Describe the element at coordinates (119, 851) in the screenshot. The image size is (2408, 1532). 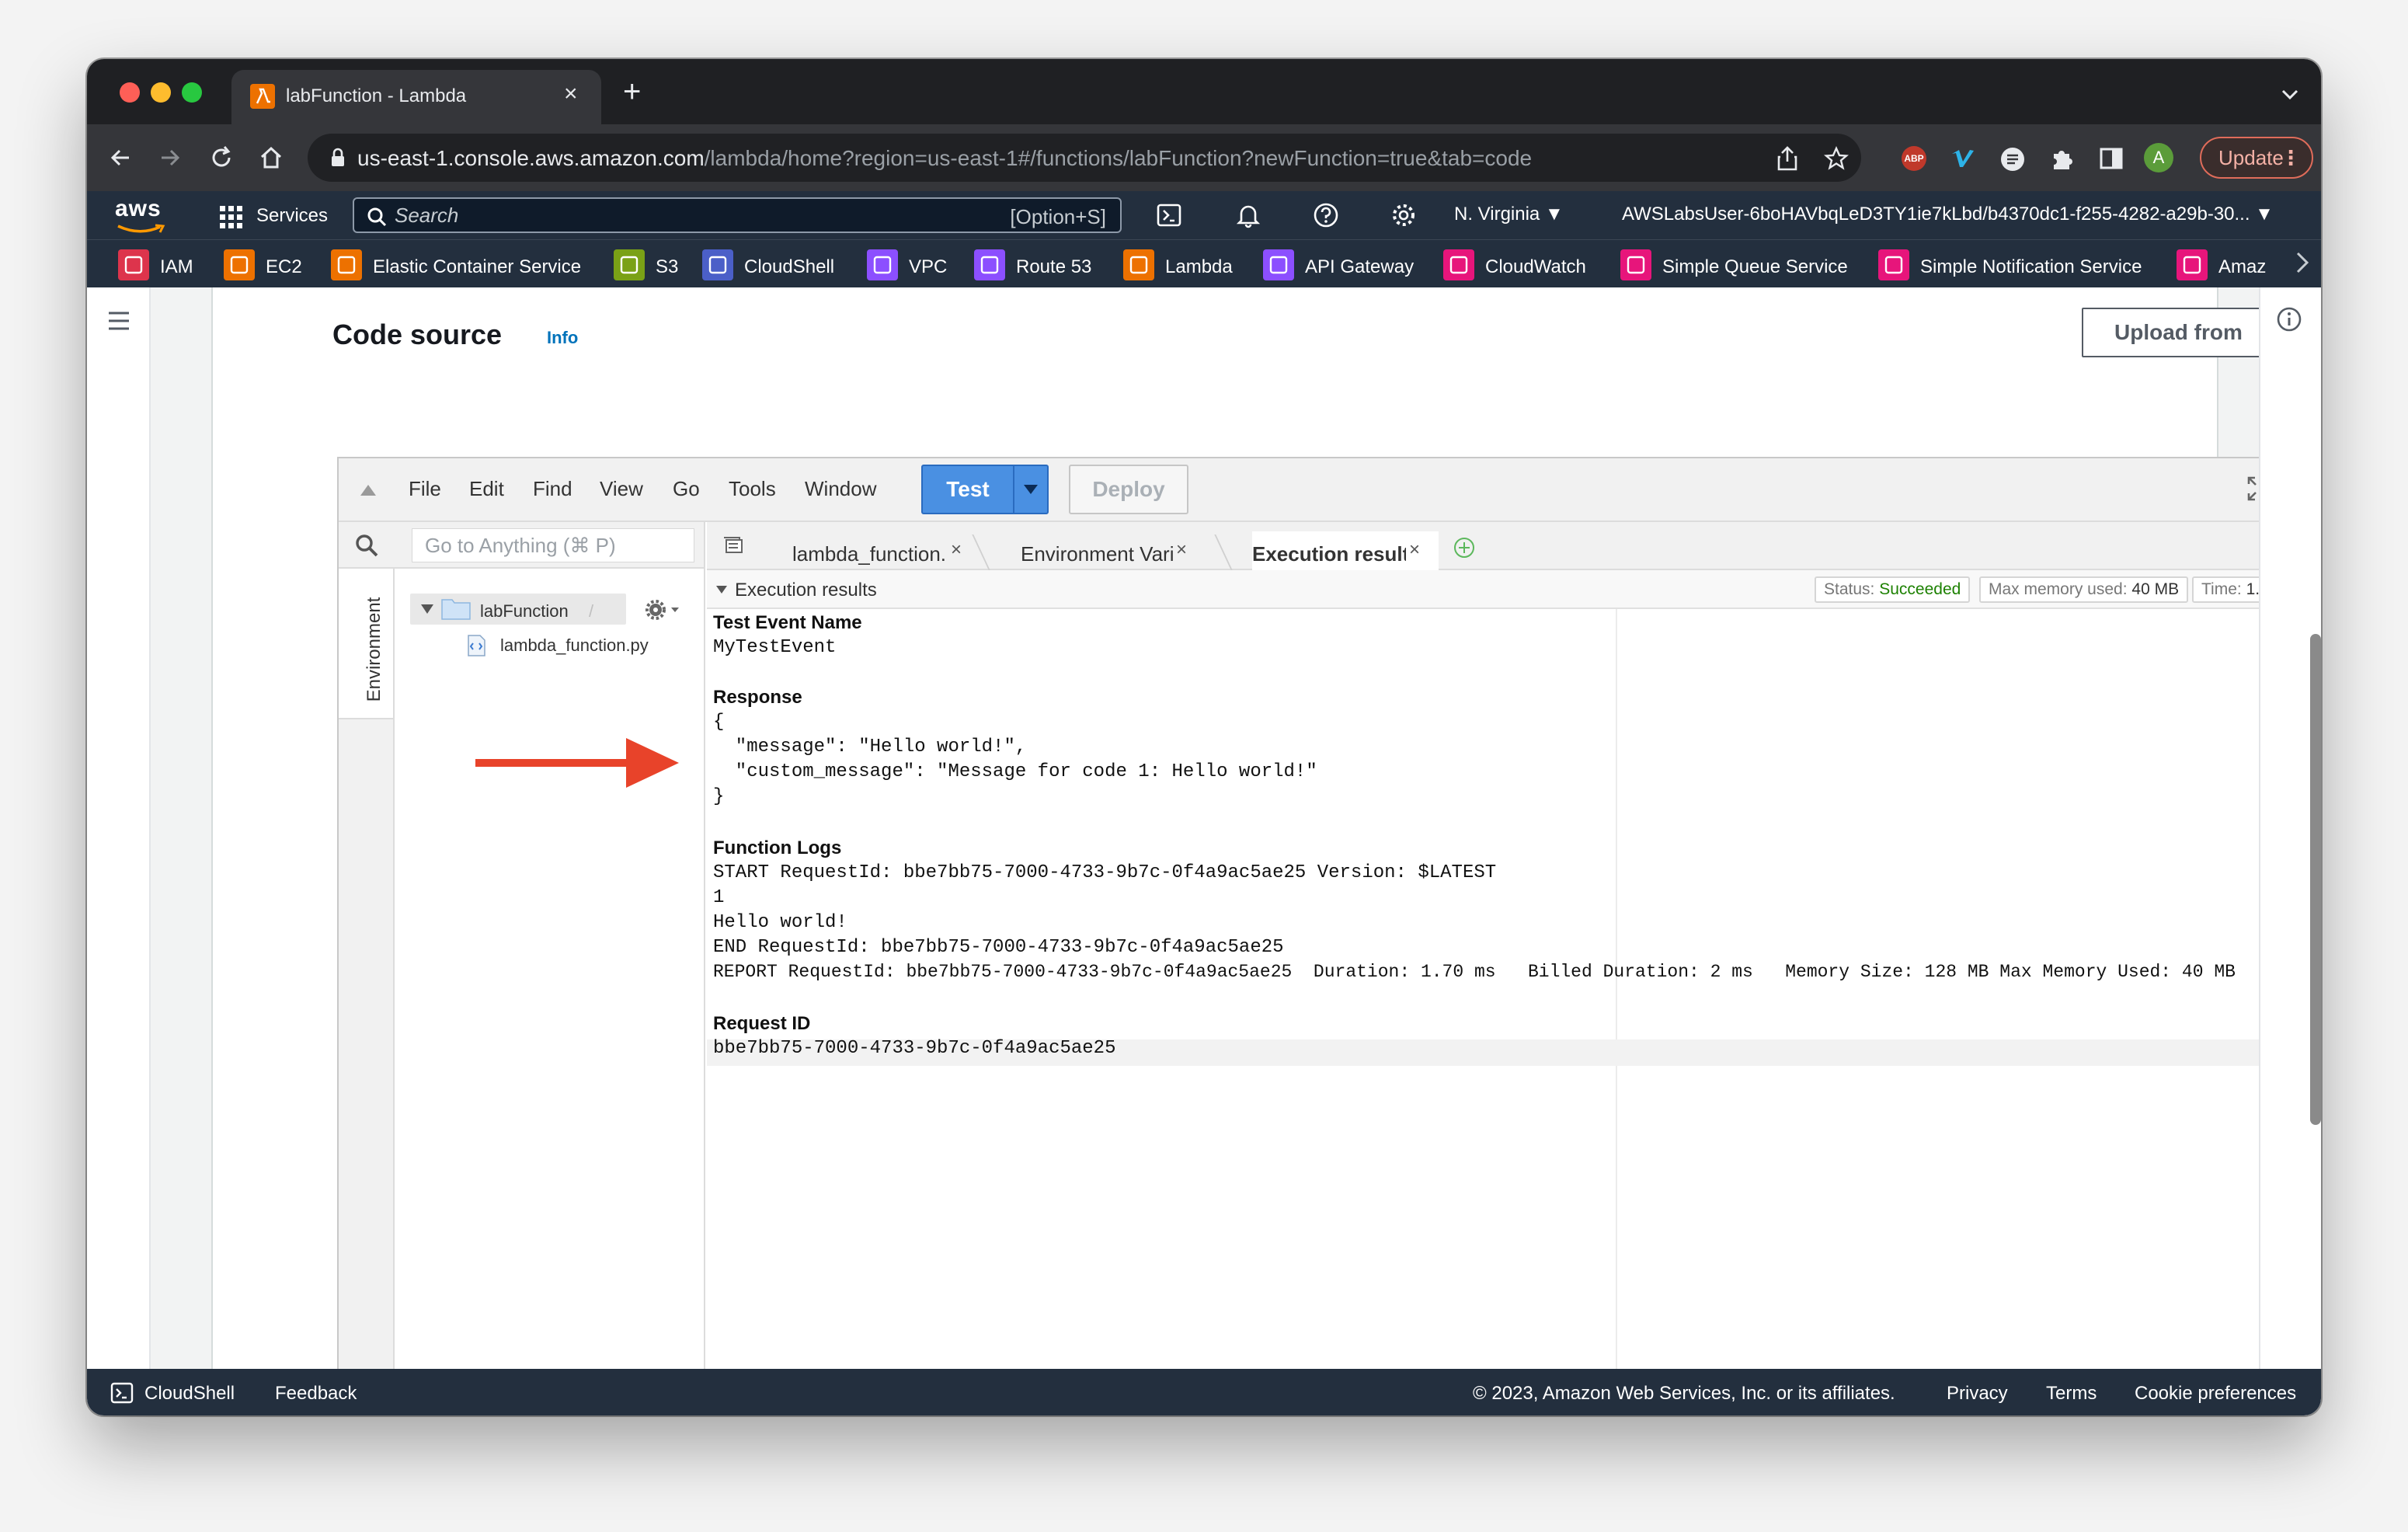
I see `side-navigation-rail` at that location.